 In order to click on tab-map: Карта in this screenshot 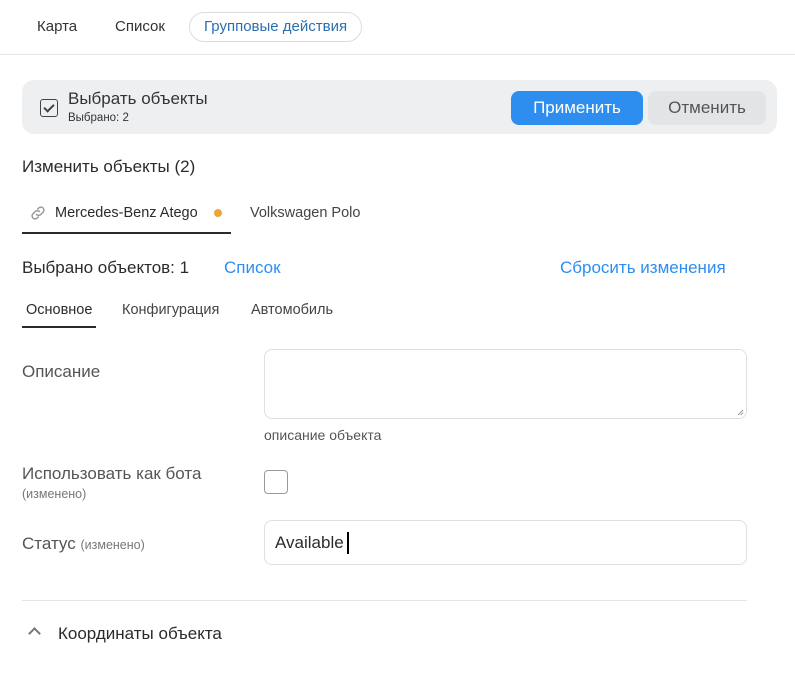, I will do `click(57, 27)`.